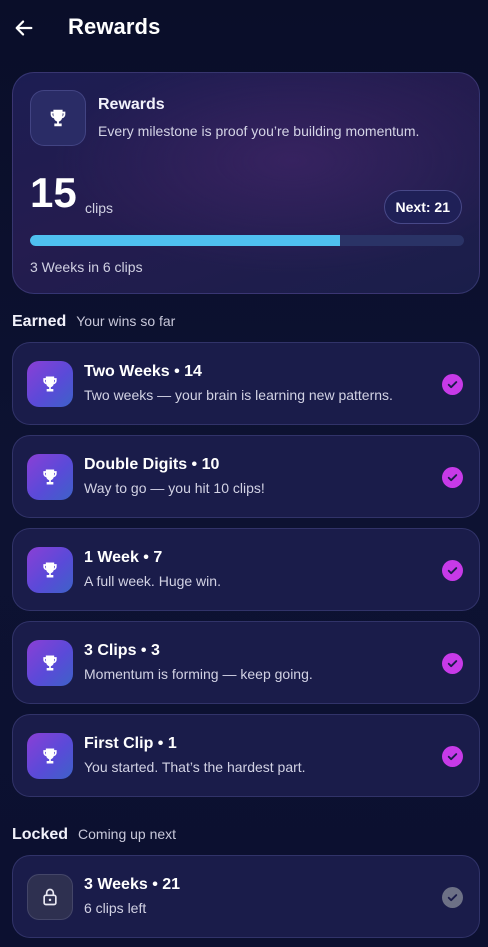 The height and width of the screenshot is (947, 488). What do you see at coordinates (115, 908) in the screenshot?
I see `reward-description: 6 clips left` at bounding box center [115, 908].